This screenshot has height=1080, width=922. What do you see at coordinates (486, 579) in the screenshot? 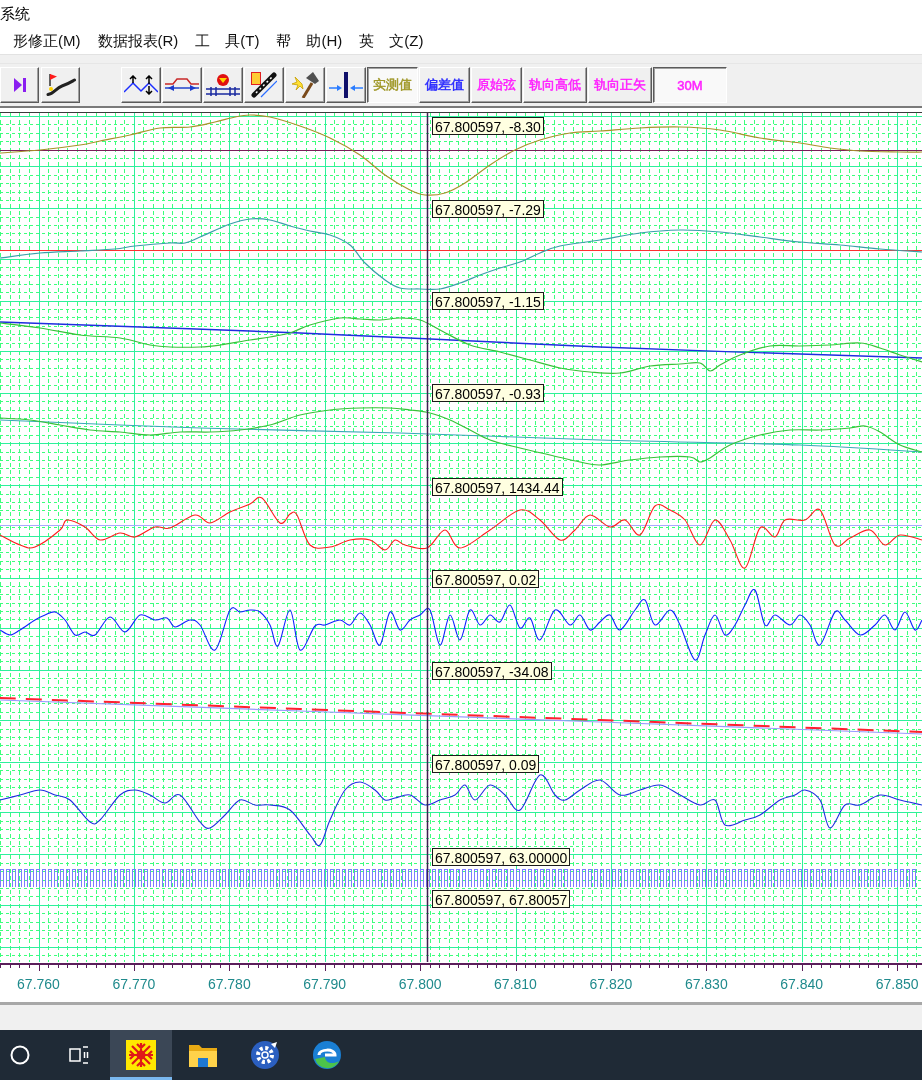
I see `cursor-readout: 67.800597, 0.02` at bounding box center [486, 579].